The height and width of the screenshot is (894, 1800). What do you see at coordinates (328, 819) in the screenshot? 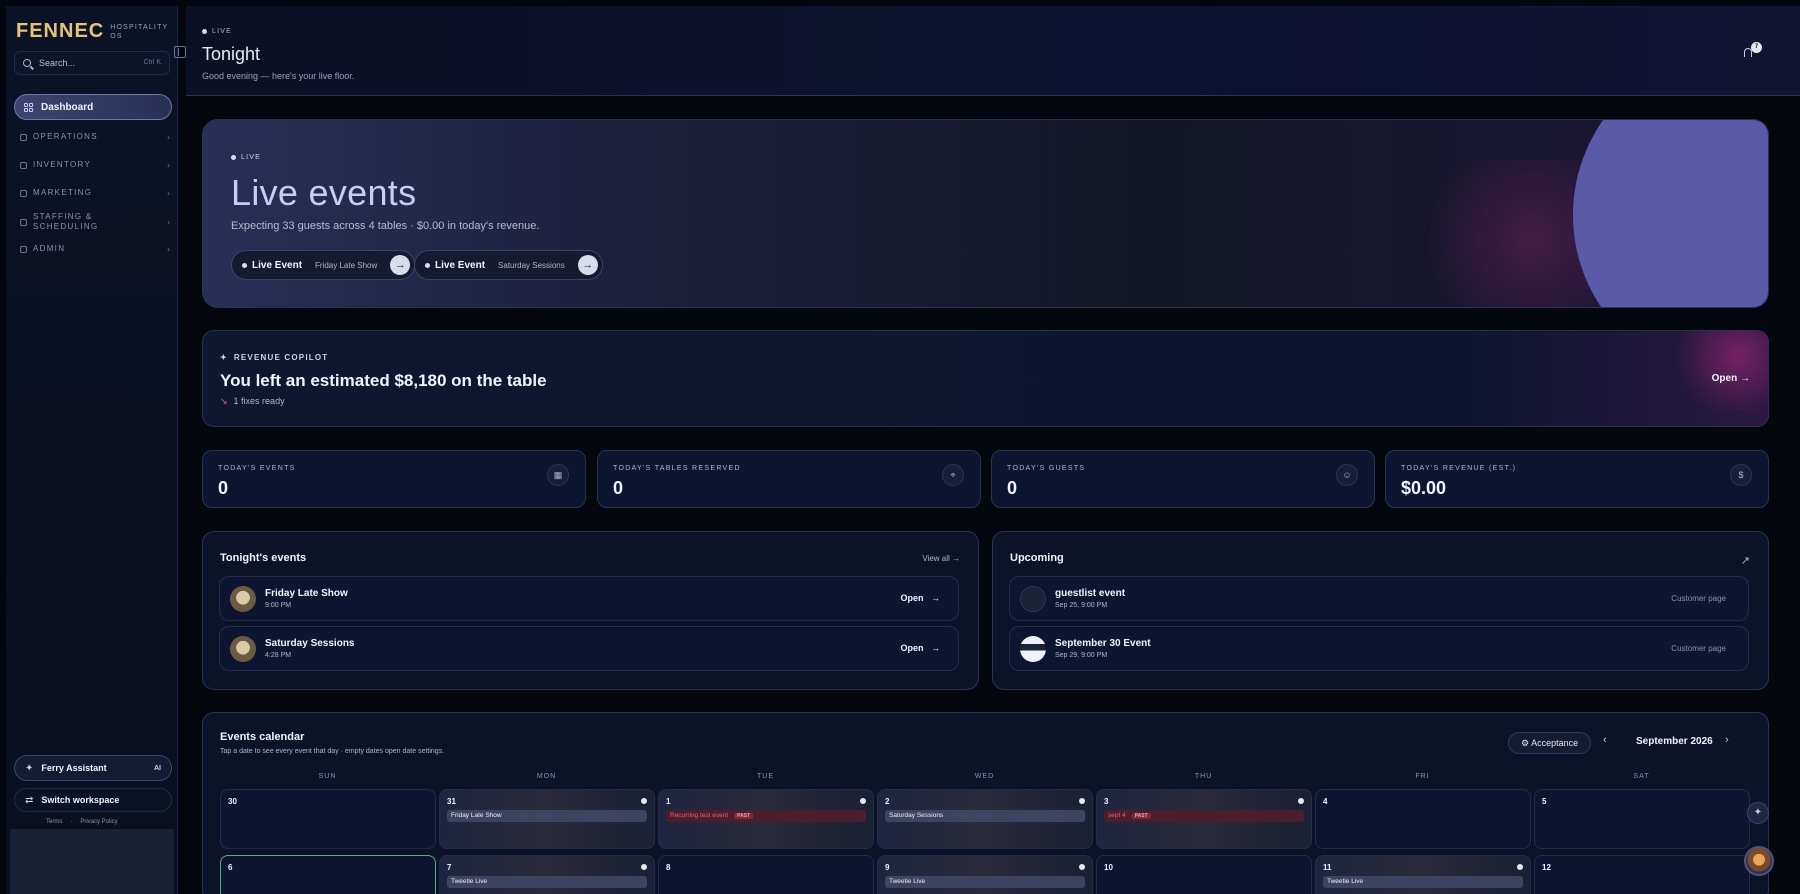
I see `calendar-day-cell: 30` at bounding box center [328, 819].